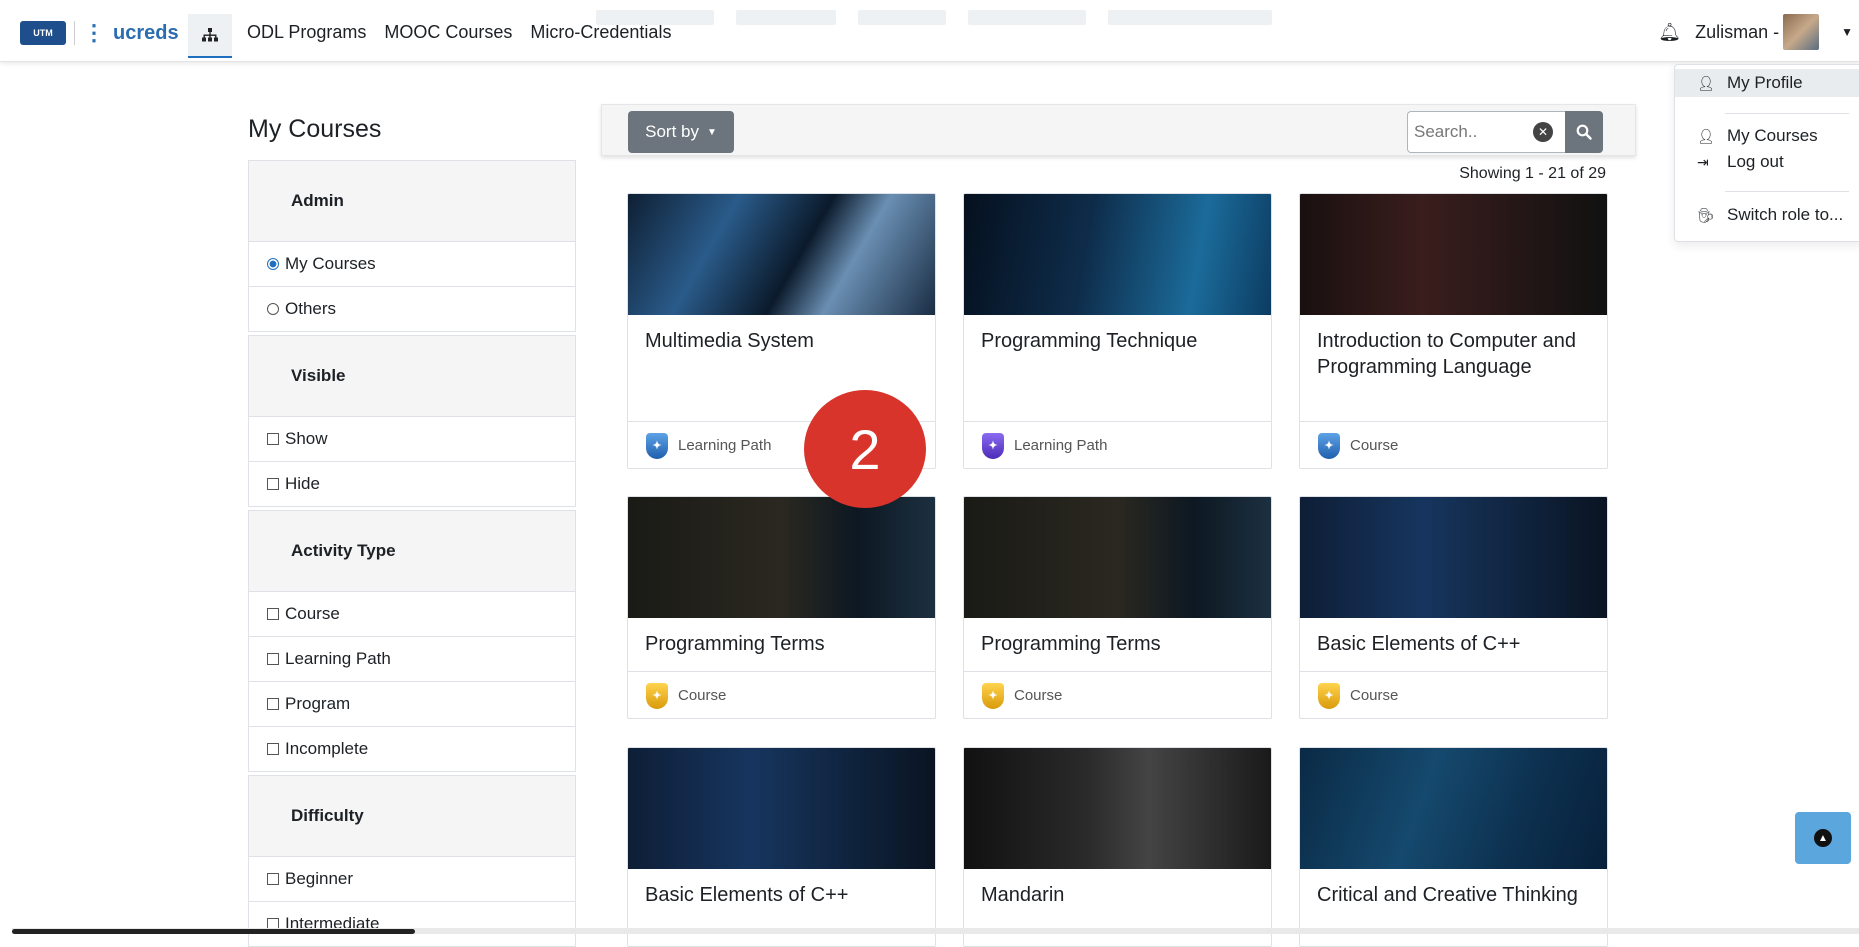 This screenshot has width=1859, height=947. What do you see at coordinates (448, 32) in the screenshot?
I see `nav-link-mooc-courses: MOOC Courses` at bounding box center [448, 32].